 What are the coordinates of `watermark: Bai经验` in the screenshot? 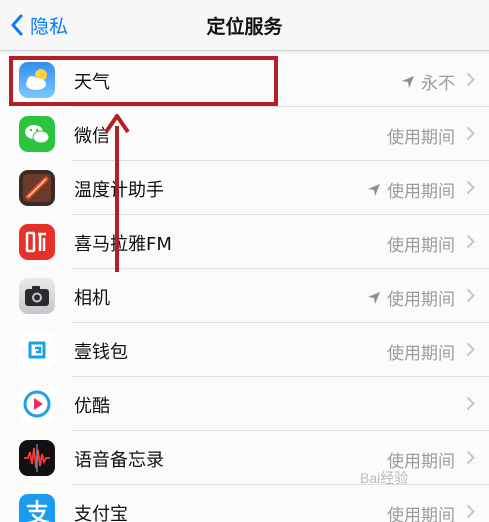 It's located at (384, 478).